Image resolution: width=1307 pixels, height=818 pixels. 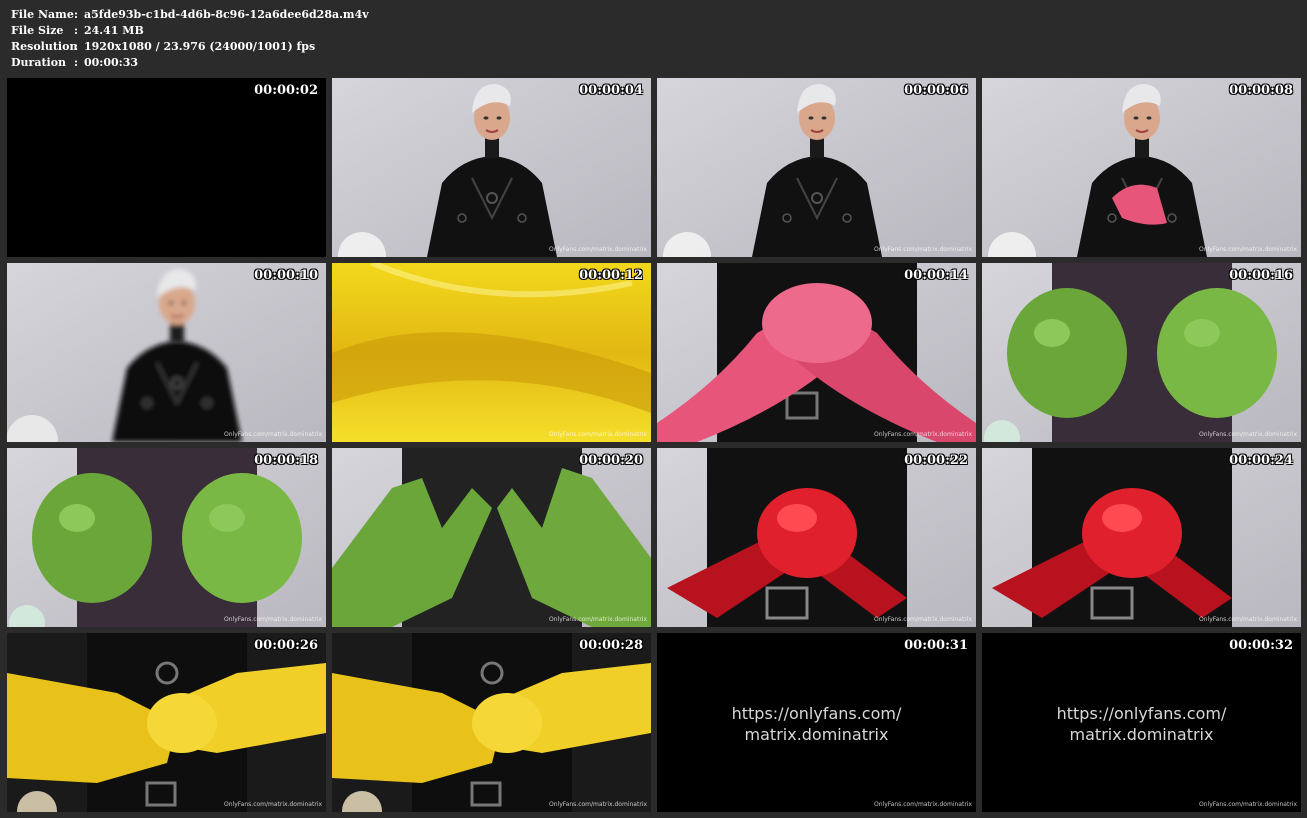 I want to click on thumbnail-timestamp: 00:00:31, so click(x=936, y=645).